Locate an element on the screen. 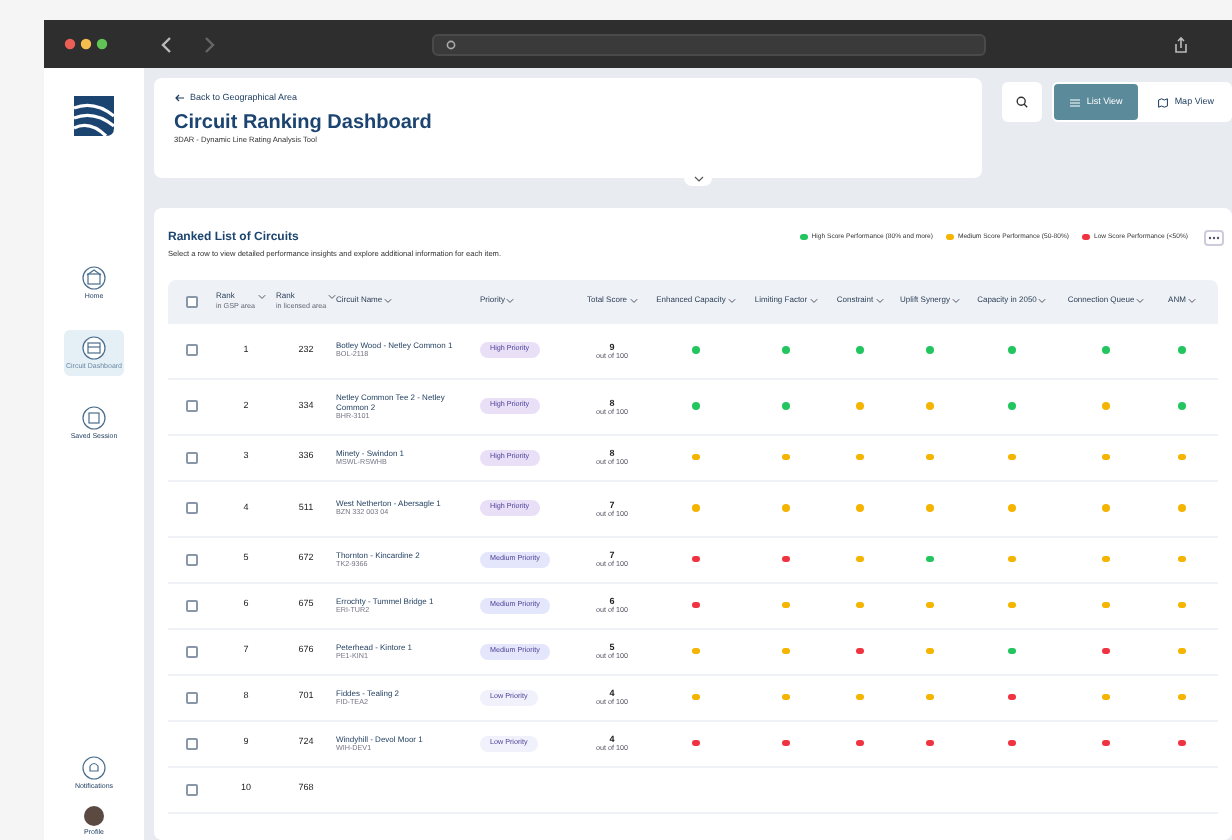 This screenshot has width=1232, height=840. logo-icon is located at coordinates (94, 116).